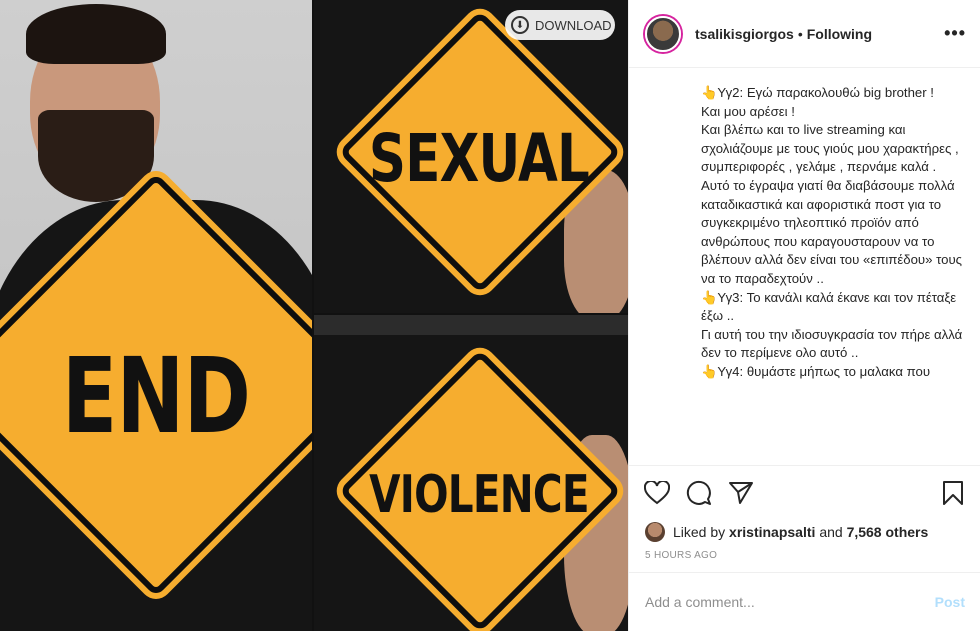  I want to click on post-header: tsalikisgiorgos • Following •••, so click(804, 34).